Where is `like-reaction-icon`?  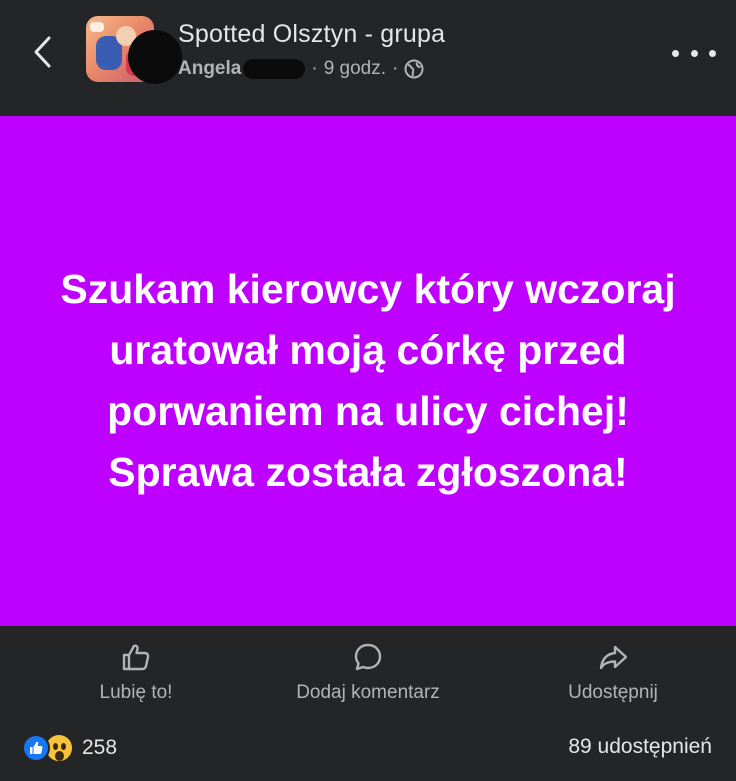 like-reaction-icon is located at coordinates (36, 748).